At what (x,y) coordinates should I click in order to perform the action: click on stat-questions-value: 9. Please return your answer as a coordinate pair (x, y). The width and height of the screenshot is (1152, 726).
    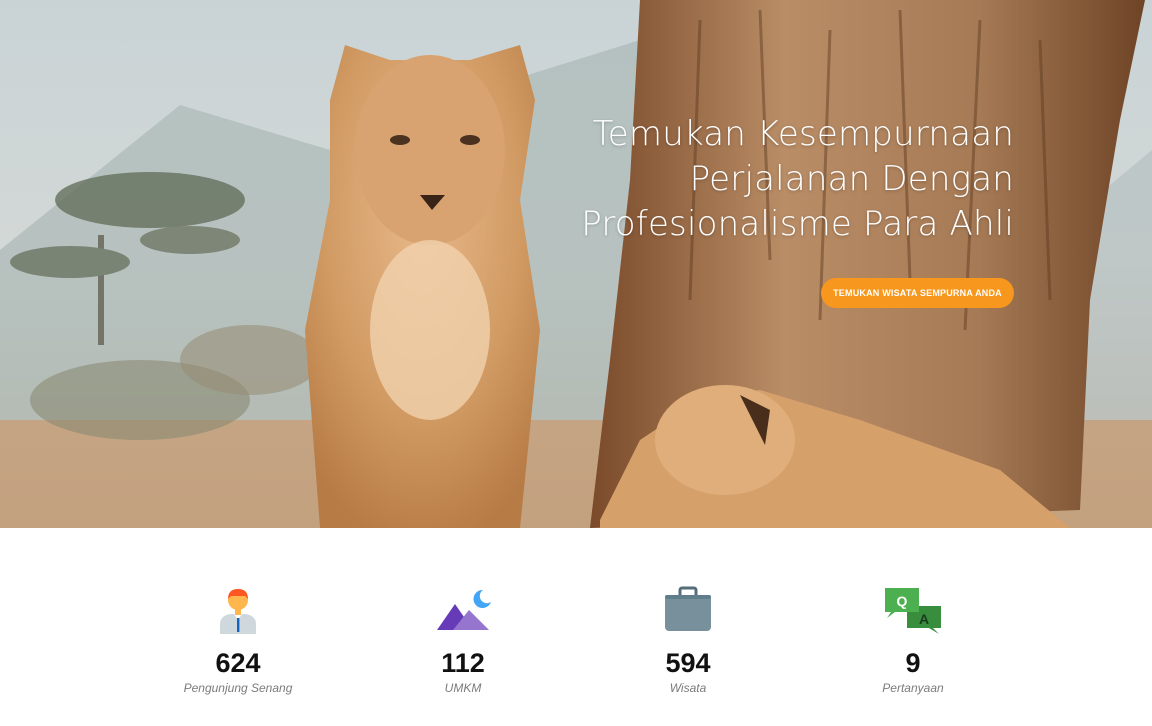
    Looking at the image, I should click on (913, 663).